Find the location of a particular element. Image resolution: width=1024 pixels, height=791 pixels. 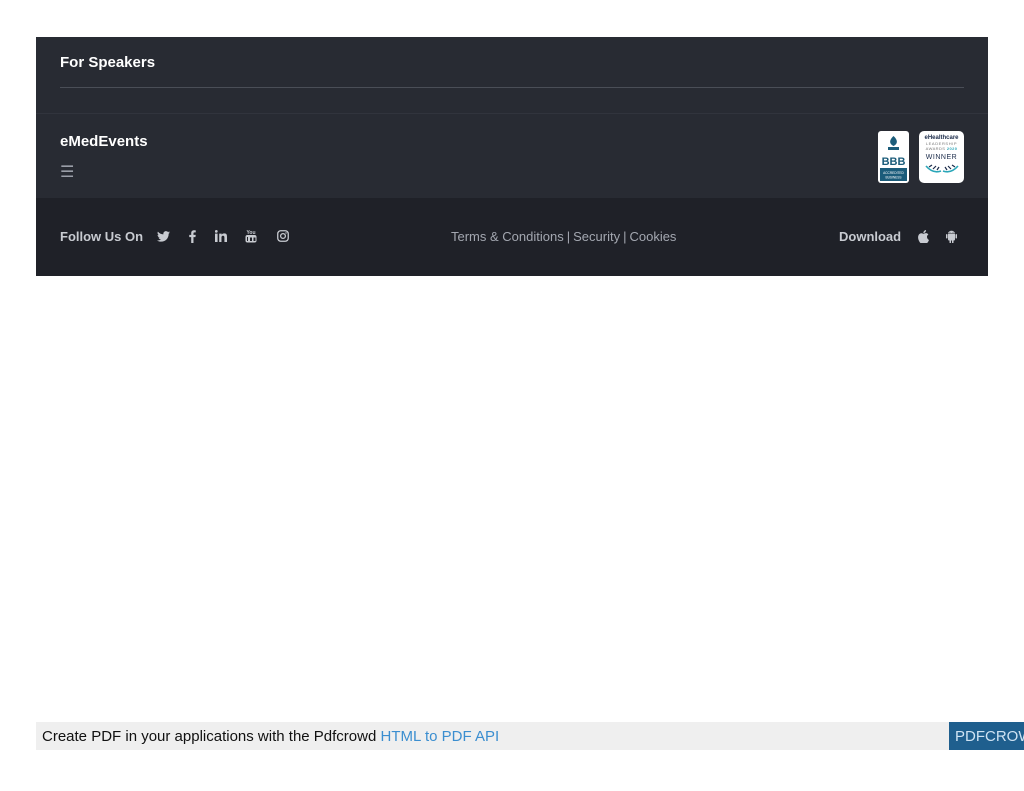

twitter-icon is located at coordinates (163, 236).